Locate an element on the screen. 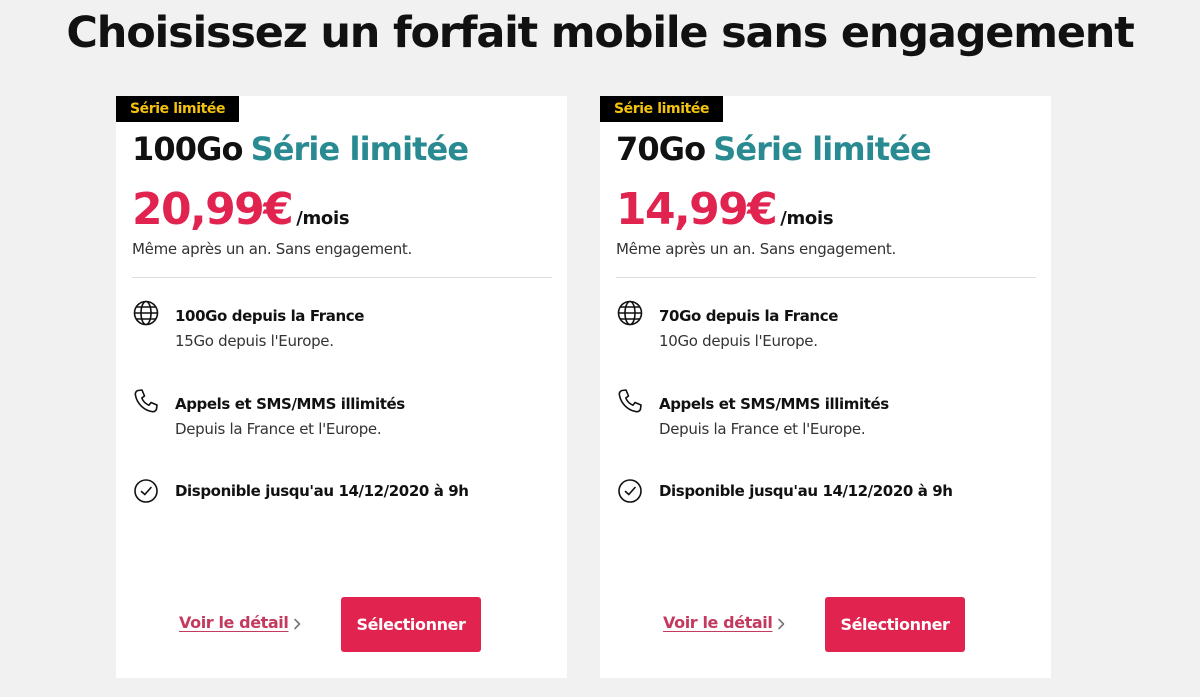 Image resolution: width=1200 pixels, height=697 pixels. feature-title: 100Go depuis la France is located at coordinates (270, 316).